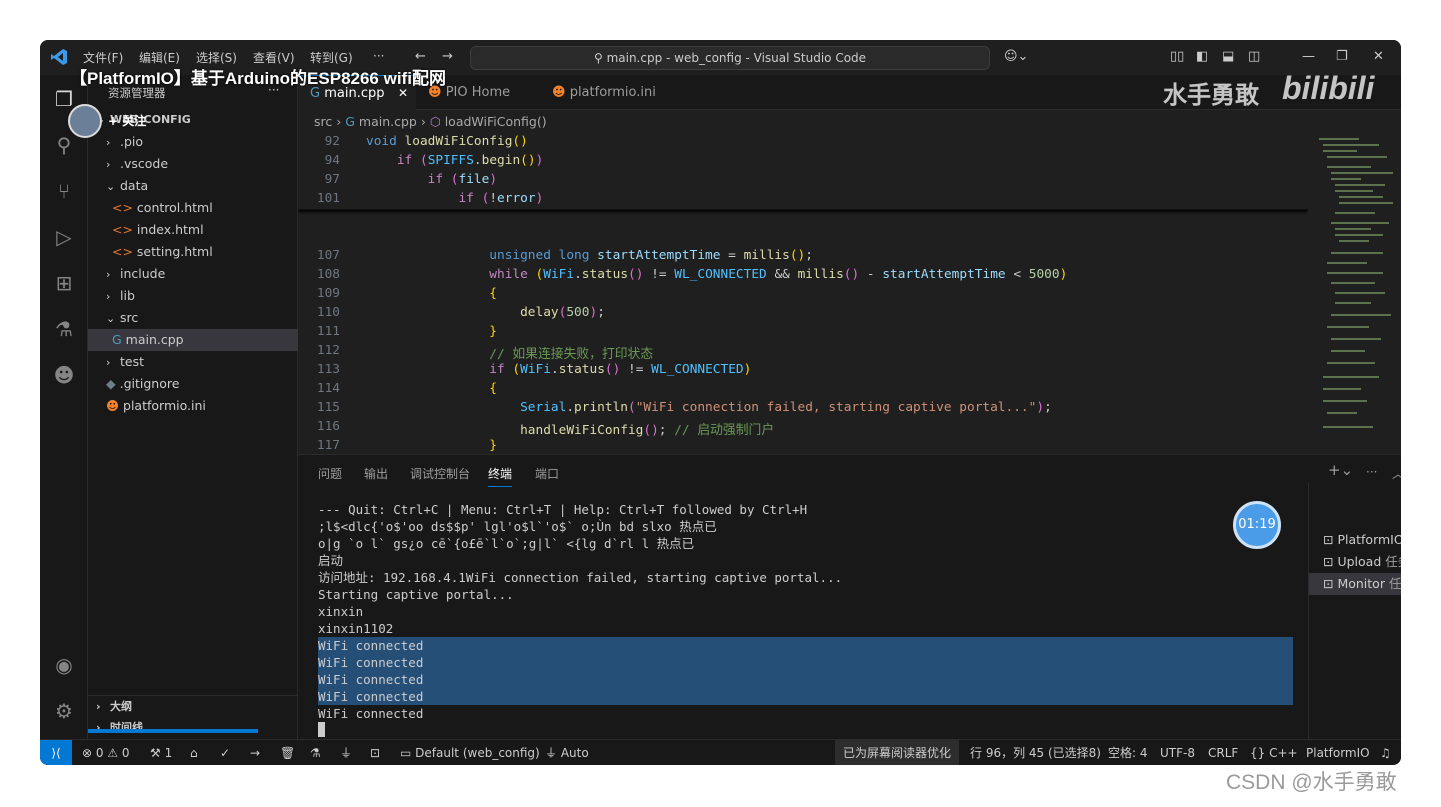 The image size is (1441, 807). What do you see at coordinates (193, 318) in the screenshot?
I see `tree-folder-src: ⌄ src` at bounding box center [193, 318].